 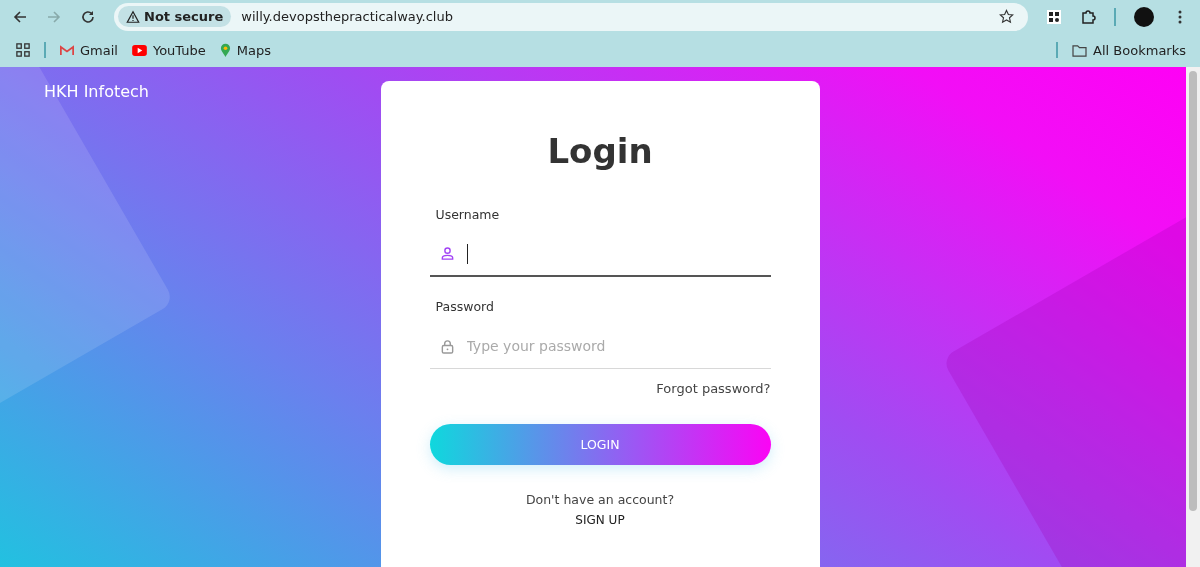 What do you see at coordinates (1193, 291) in the screenshot?
I see `scrollbar-thumb` at bounding box center [1193, 291].